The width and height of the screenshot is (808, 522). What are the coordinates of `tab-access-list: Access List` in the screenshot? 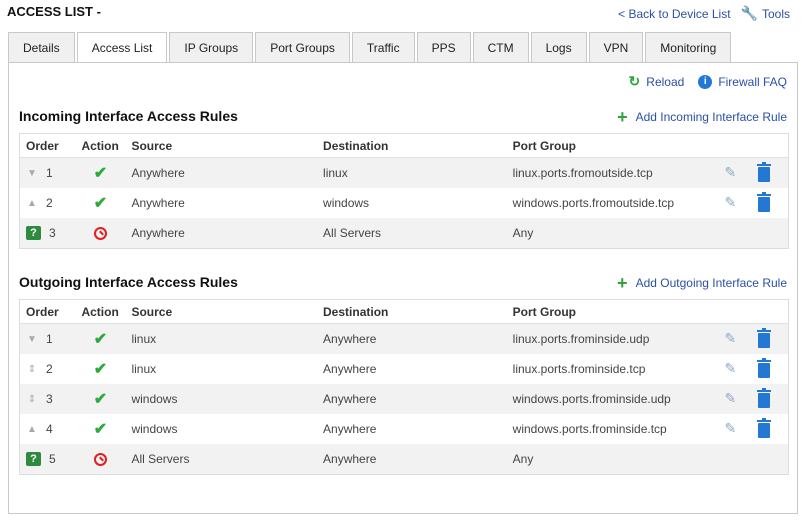 It's located at (122, 47).